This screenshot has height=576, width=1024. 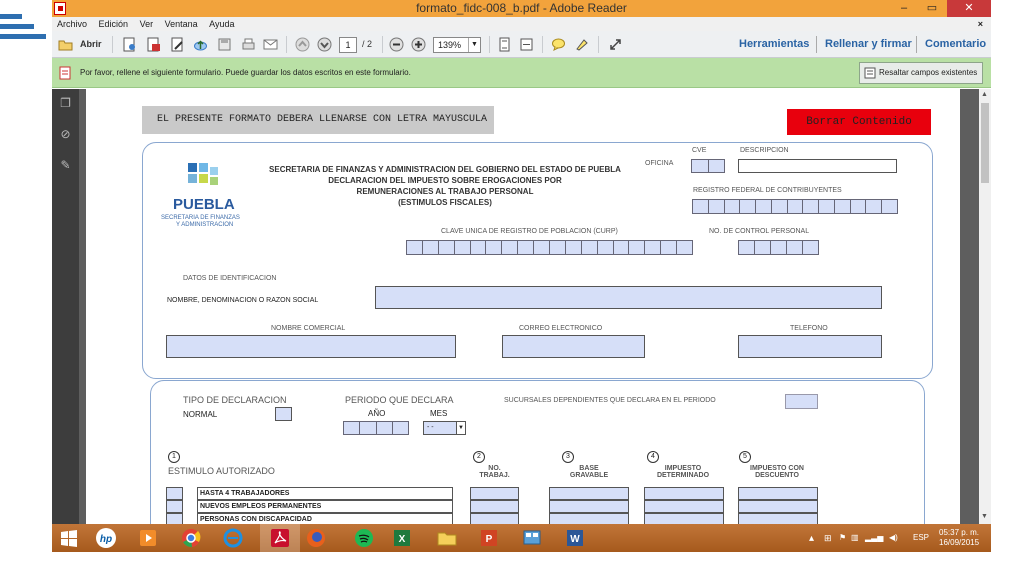 I want to click on internet-explorer-icon, so click(x=233, y=538).